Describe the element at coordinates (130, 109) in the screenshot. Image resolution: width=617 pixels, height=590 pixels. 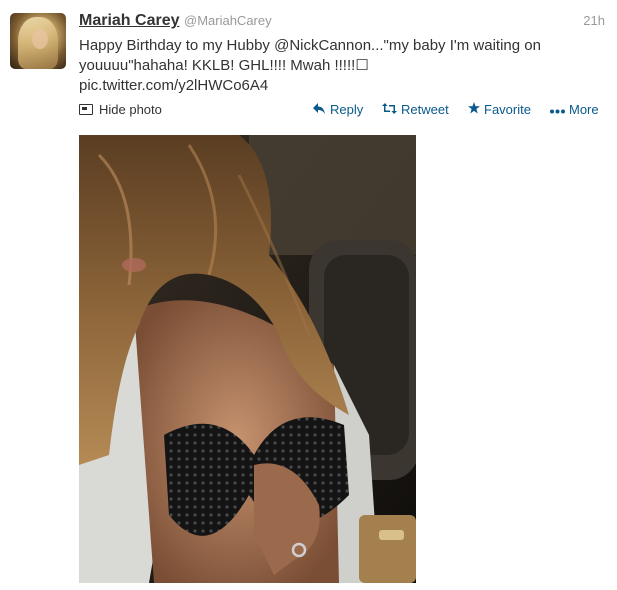
I see `hide-photo-label: Hide photo` at that location.